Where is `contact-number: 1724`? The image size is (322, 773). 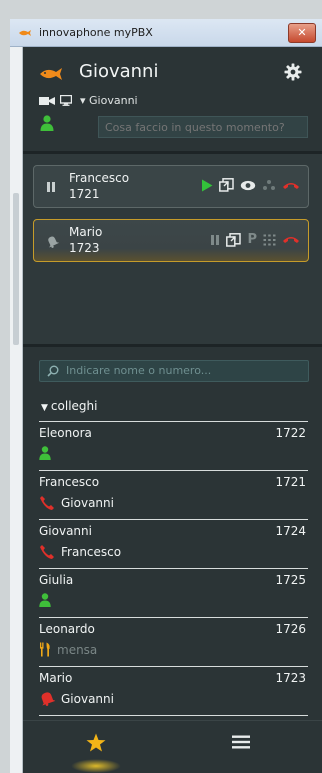
contact-number: 1724 is located at coordinates (290, 531).